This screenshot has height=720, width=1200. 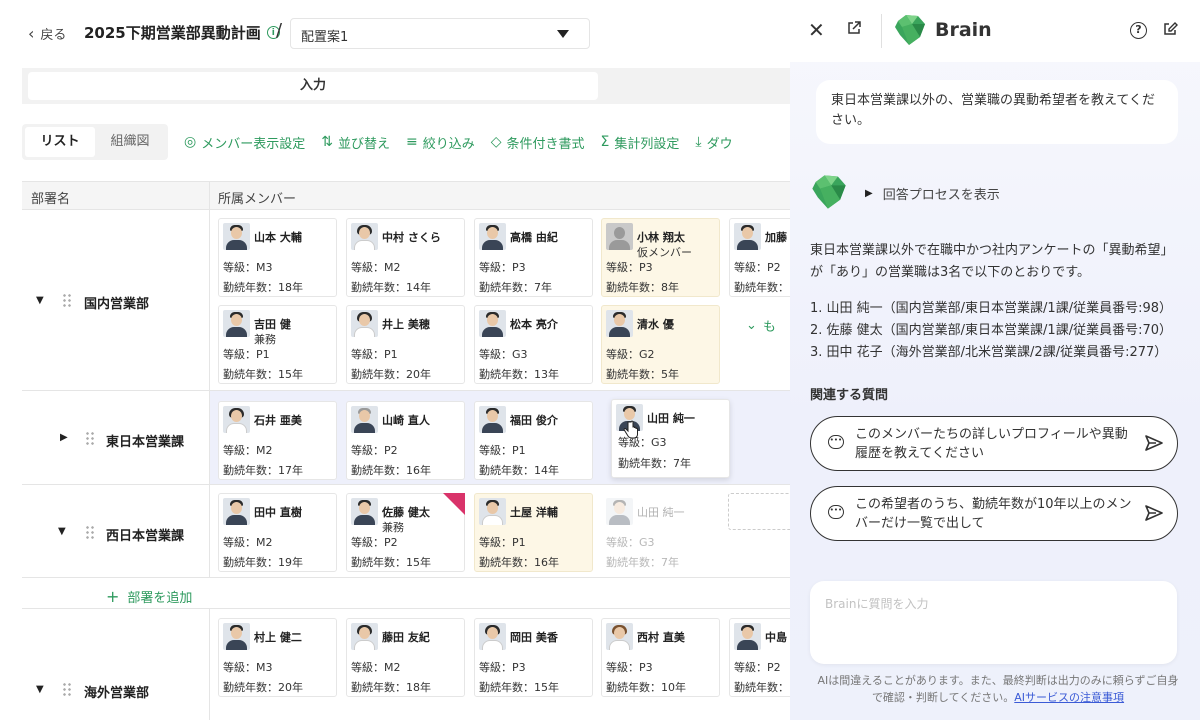 I want to click on brain-logo-icon, so click(x=910, y=30).